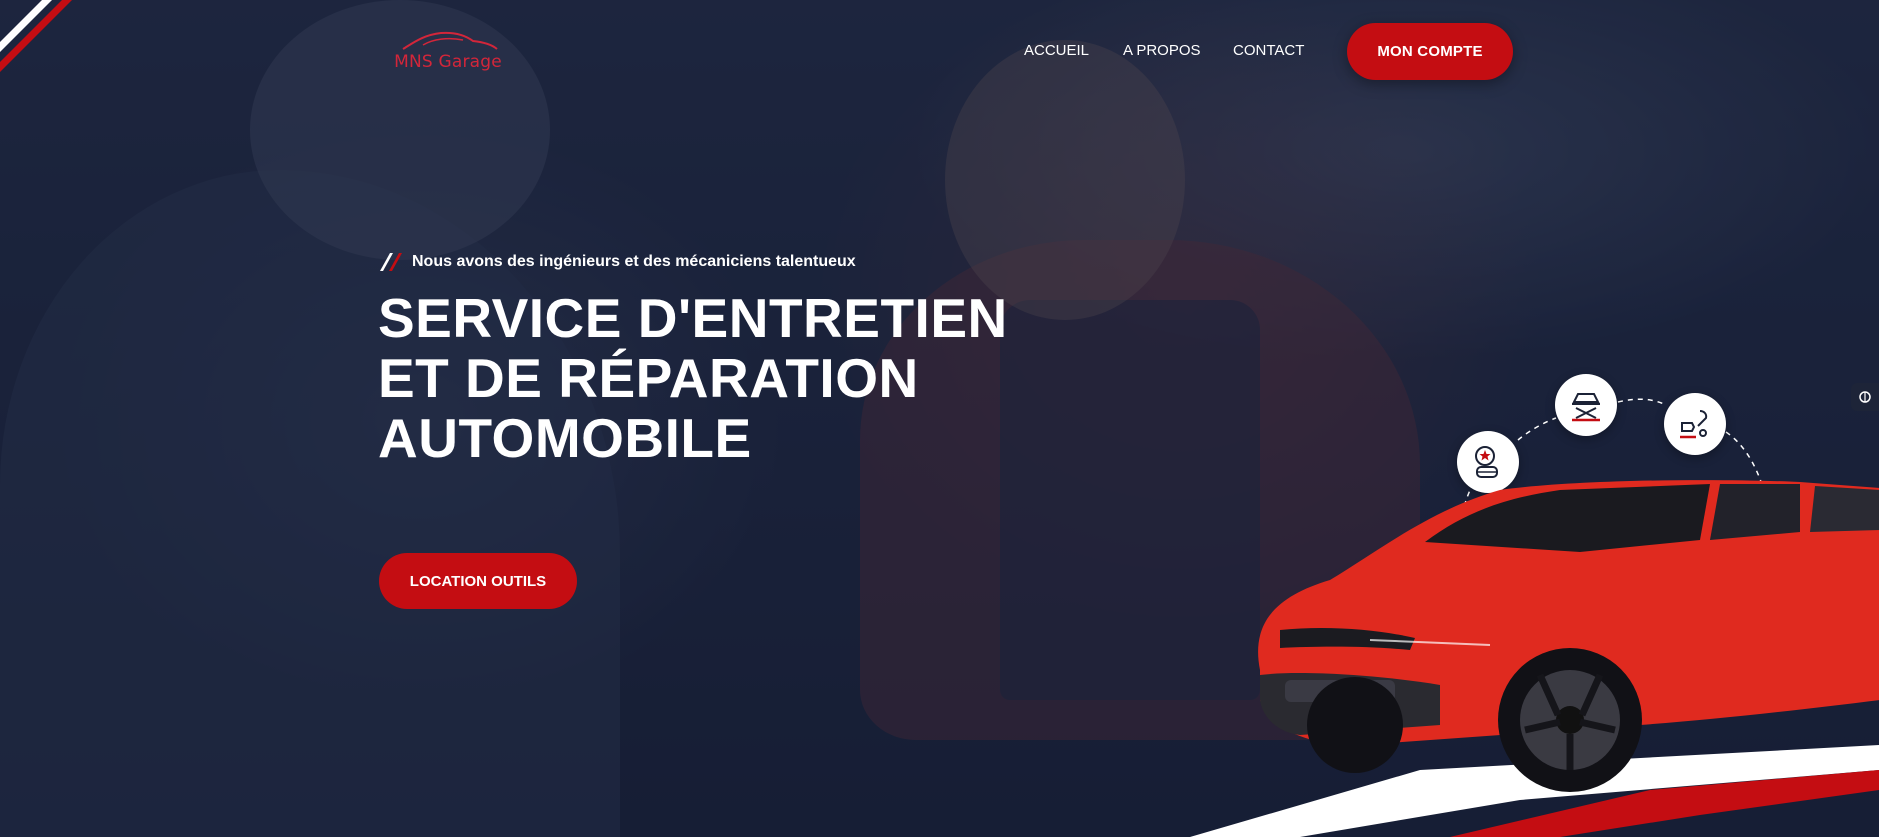  I want to click on side-widget-button, so click(1865, 397).